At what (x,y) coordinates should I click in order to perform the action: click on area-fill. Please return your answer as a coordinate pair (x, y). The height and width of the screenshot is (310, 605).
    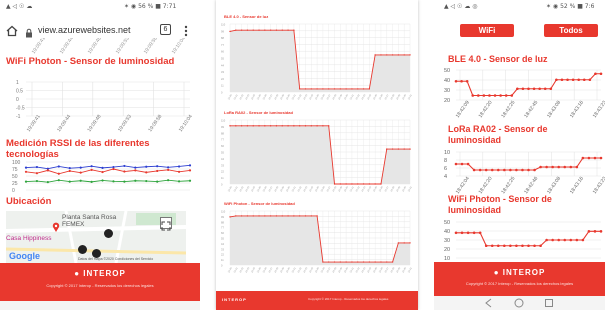
    Looking at the image, I should click on (320, 154).